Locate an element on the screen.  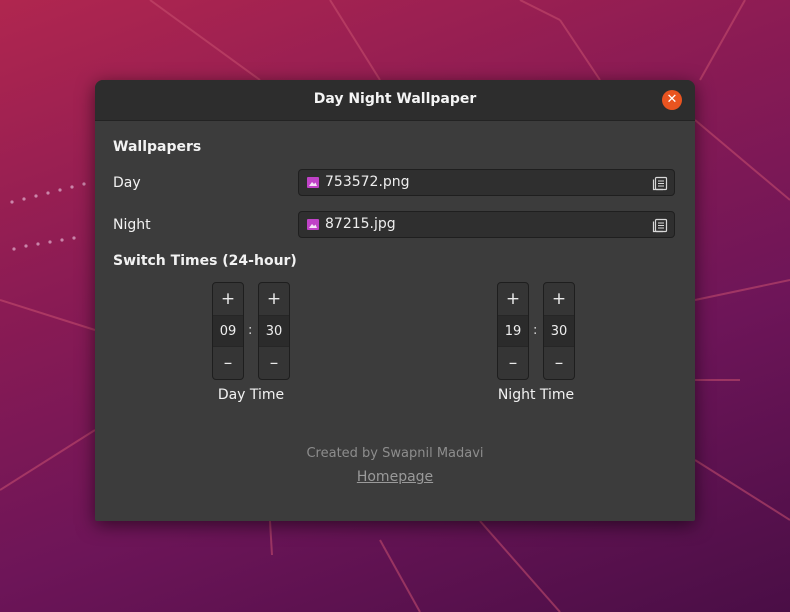
day-label: Day is located at coordinates (127, 183).